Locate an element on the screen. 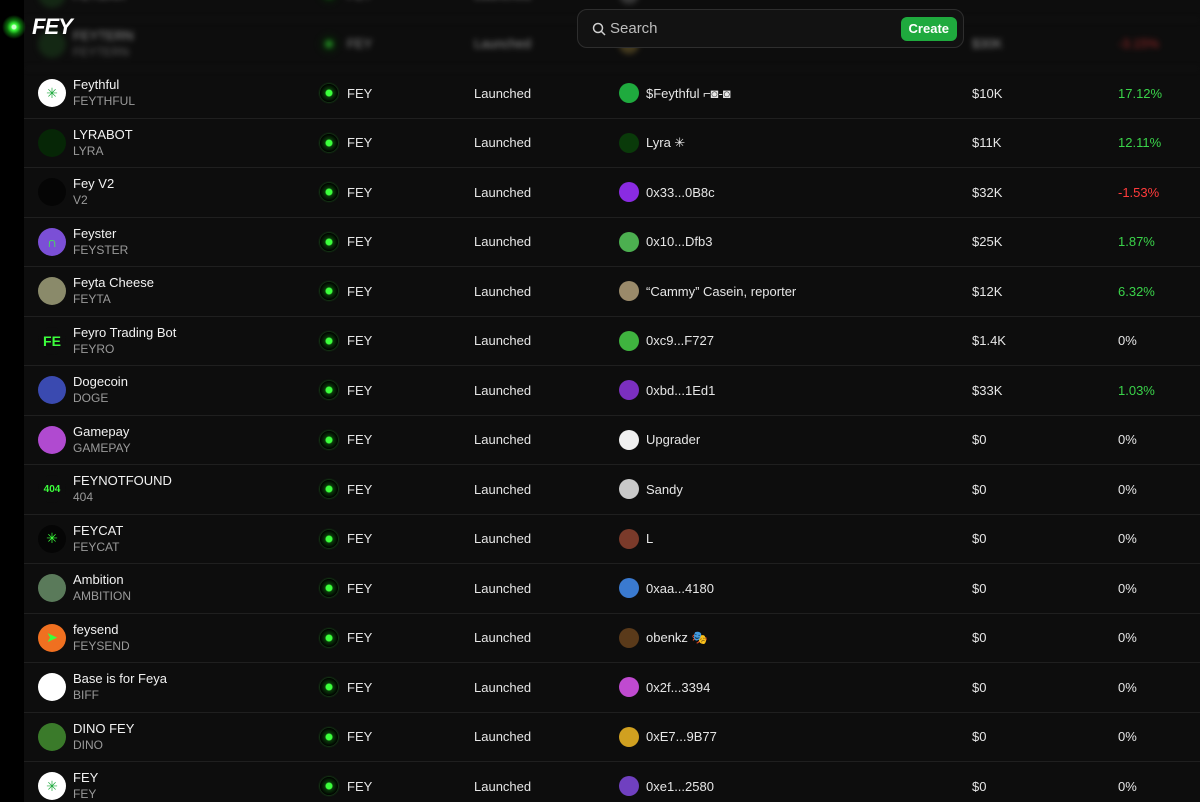 This screenshot has width=1200, height=802. token-names: Dogecoin DOGE is located at coordinates (100, 390).